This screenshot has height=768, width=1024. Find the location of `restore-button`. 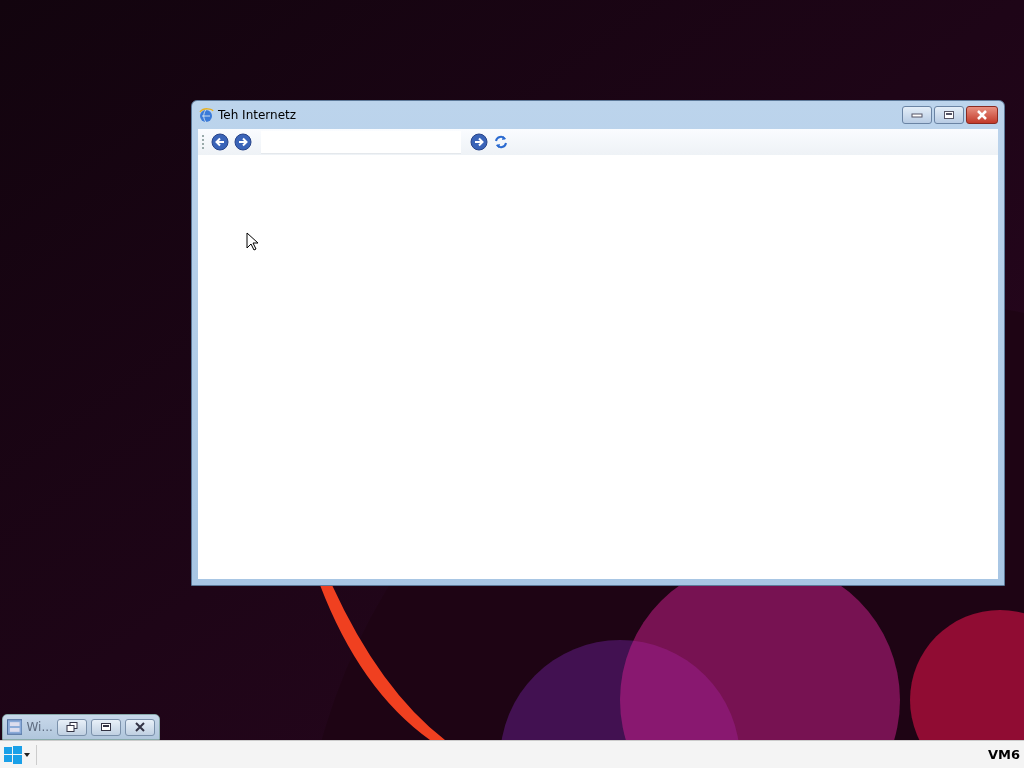

restore-button is located at coordinates (71, 727).